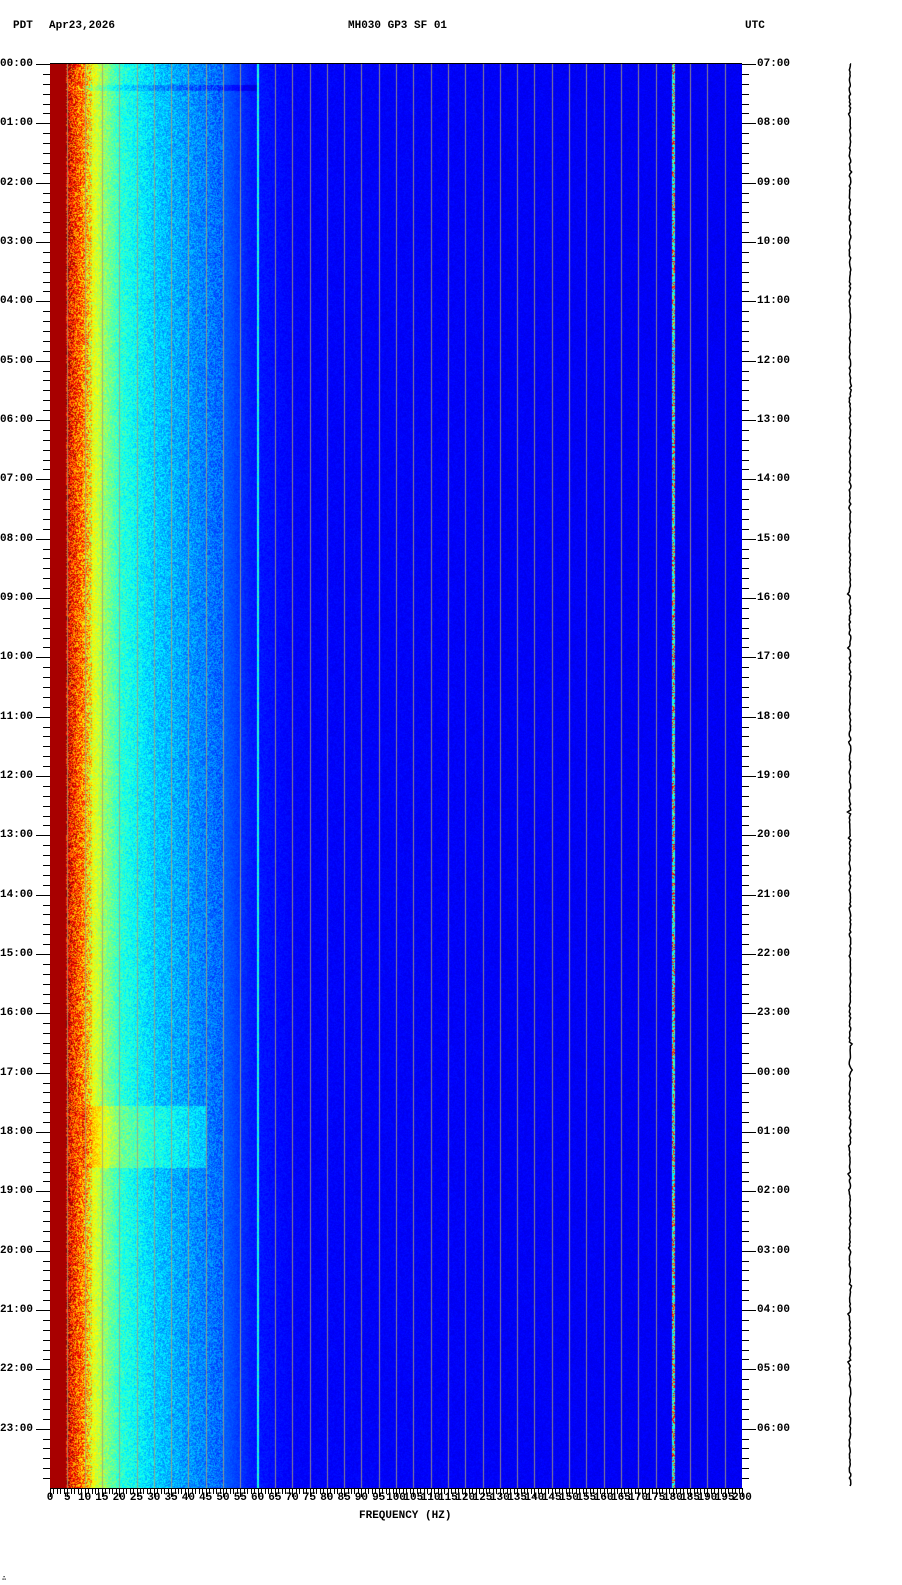 Image resolution: width=902 pixels, height=1585 pixels. I want to click on y-tick-label-right: 02:00, so click(774, 1191).